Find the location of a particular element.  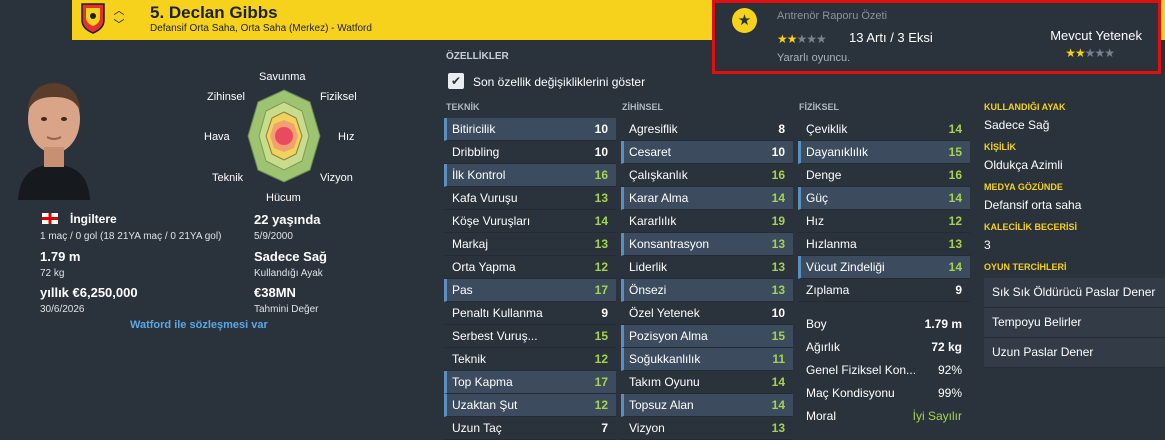

attribute-row: Cesaret 10 is located at coordinates (707, 152).